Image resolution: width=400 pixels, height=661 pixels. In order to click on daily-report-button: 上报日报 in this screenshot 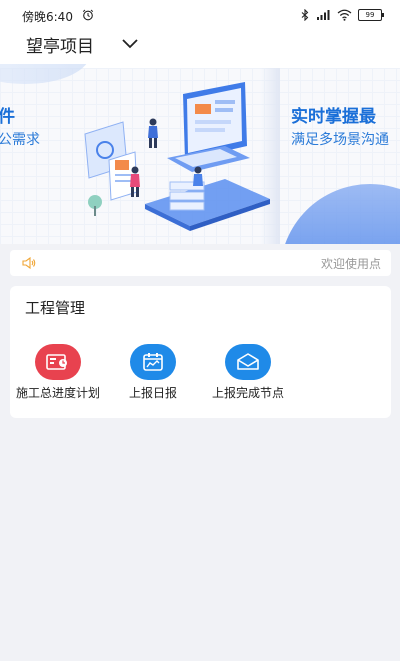, I will do `click(153, 372)`.